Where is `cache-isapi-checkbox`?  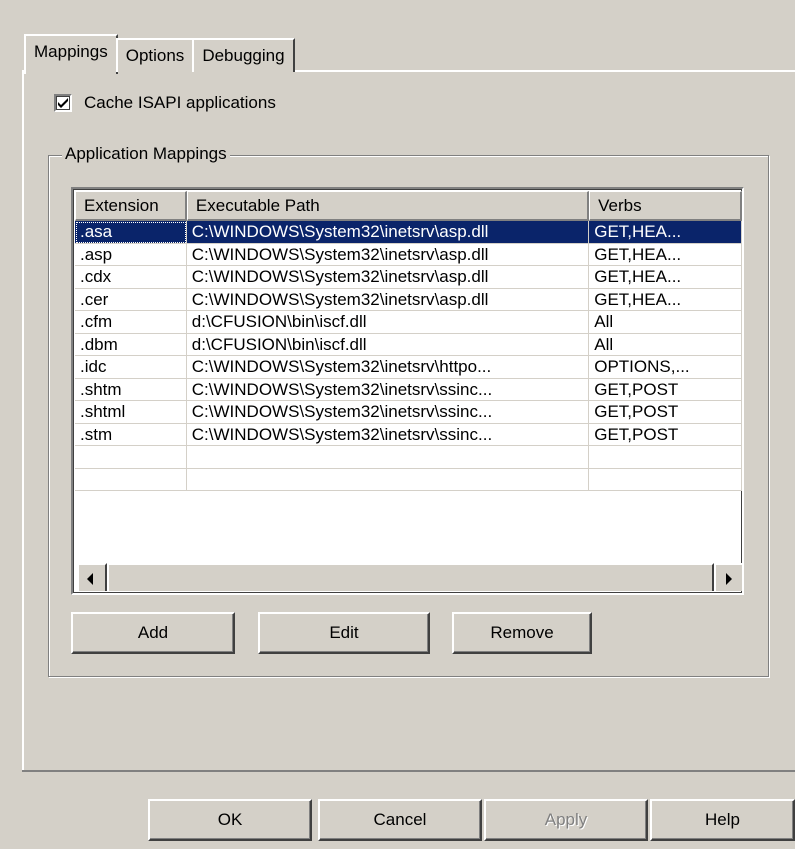
cache-isapi-checkbox is located at coordinates (63, 103).